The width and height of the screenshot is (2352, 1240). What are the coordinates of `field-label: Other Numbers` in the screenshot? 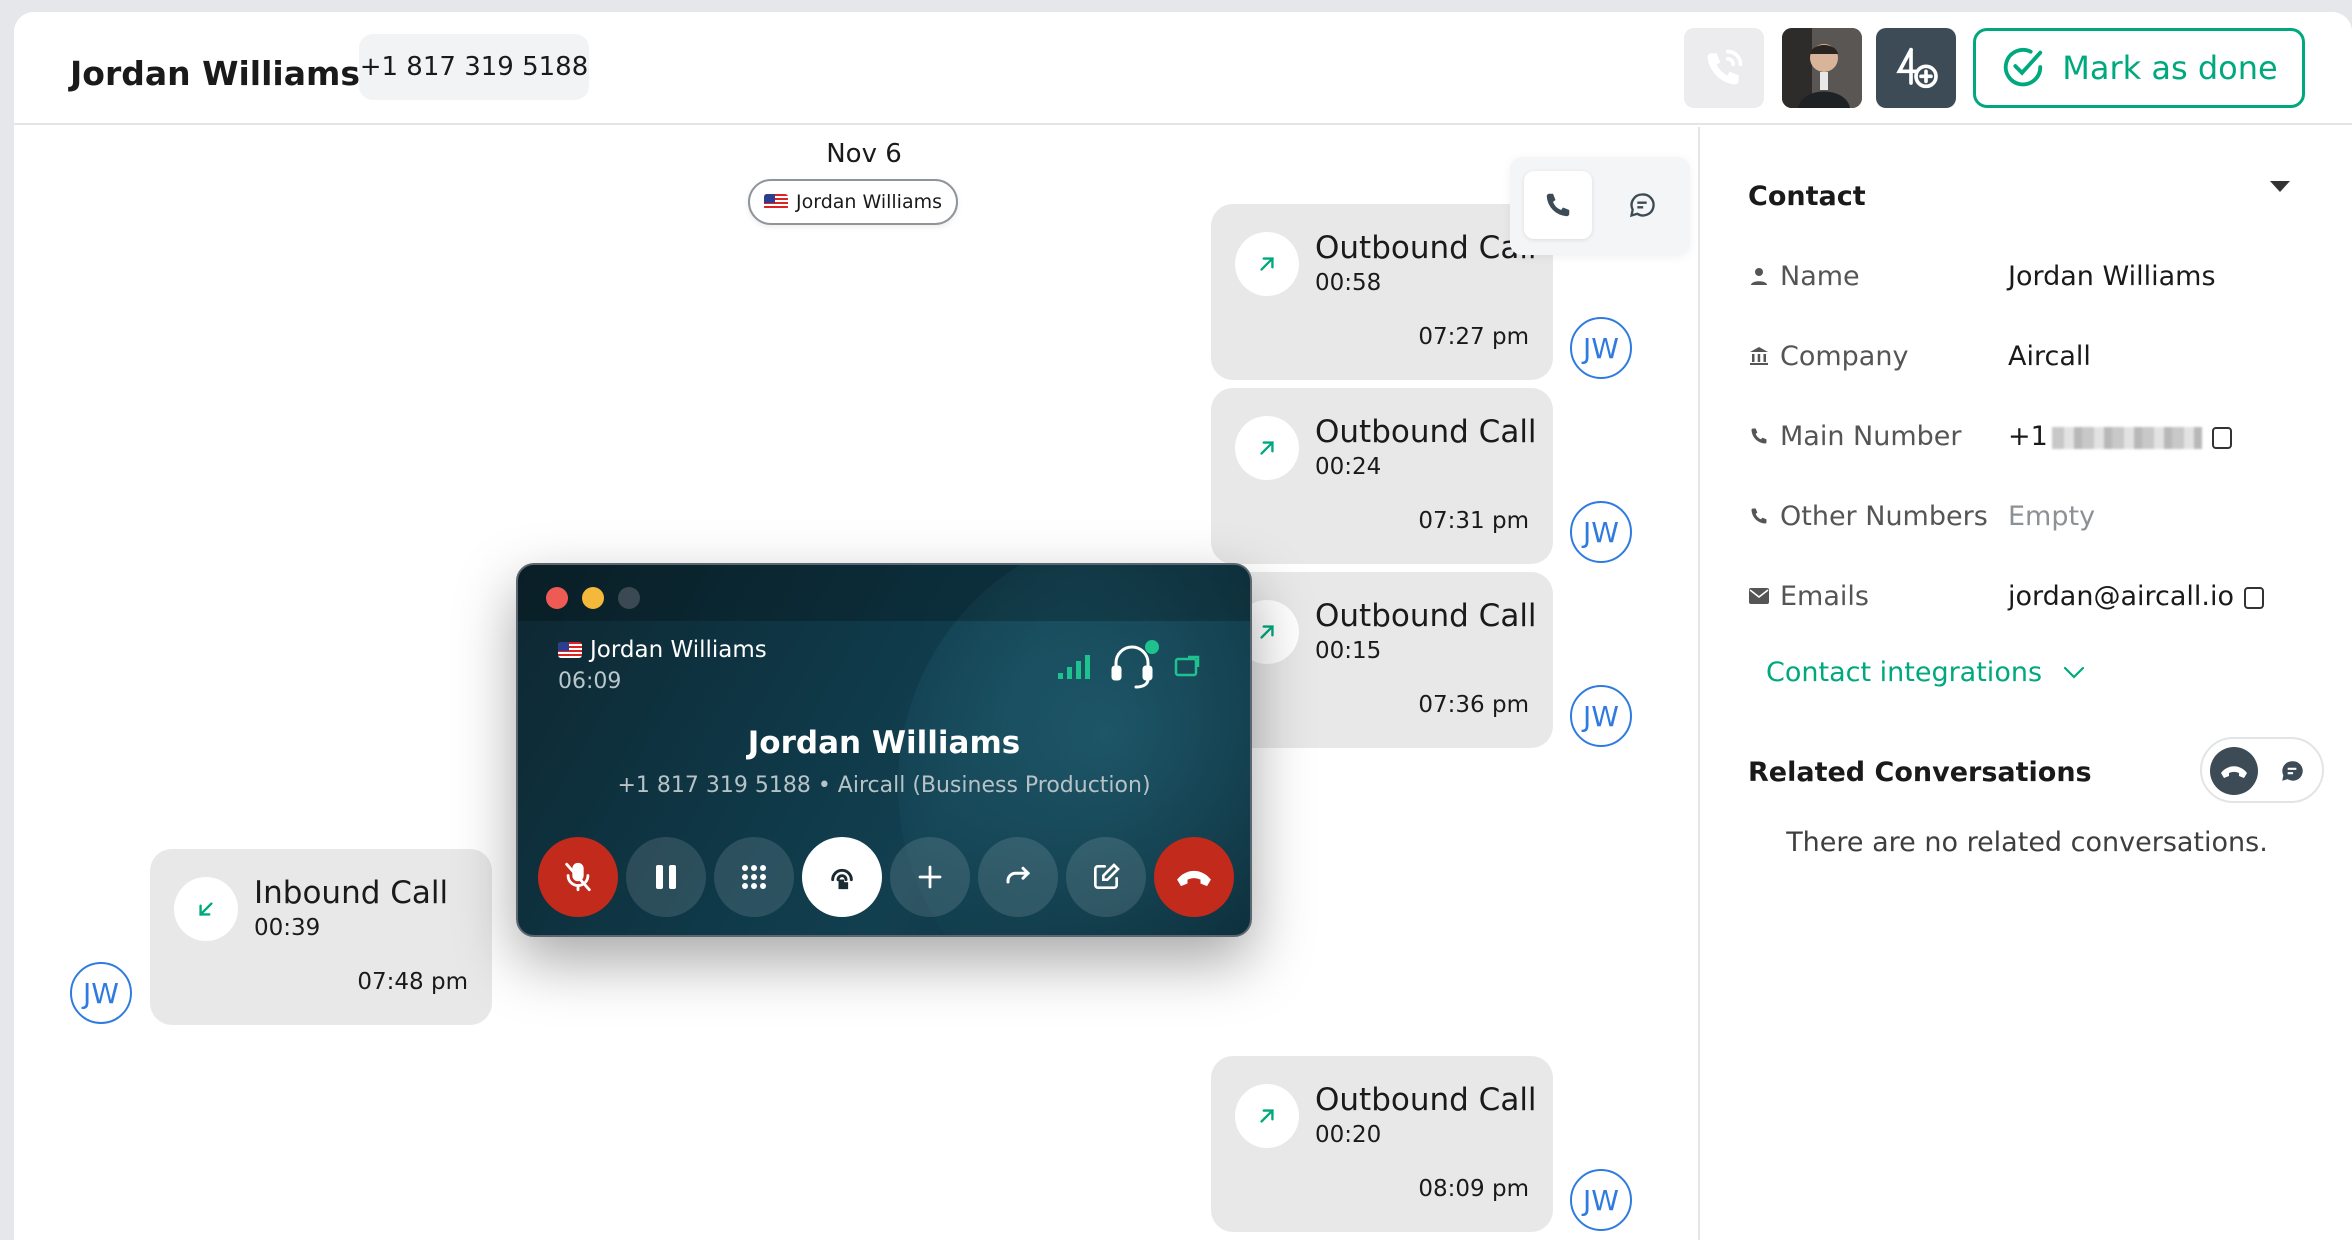 It's located at (1884, 516).